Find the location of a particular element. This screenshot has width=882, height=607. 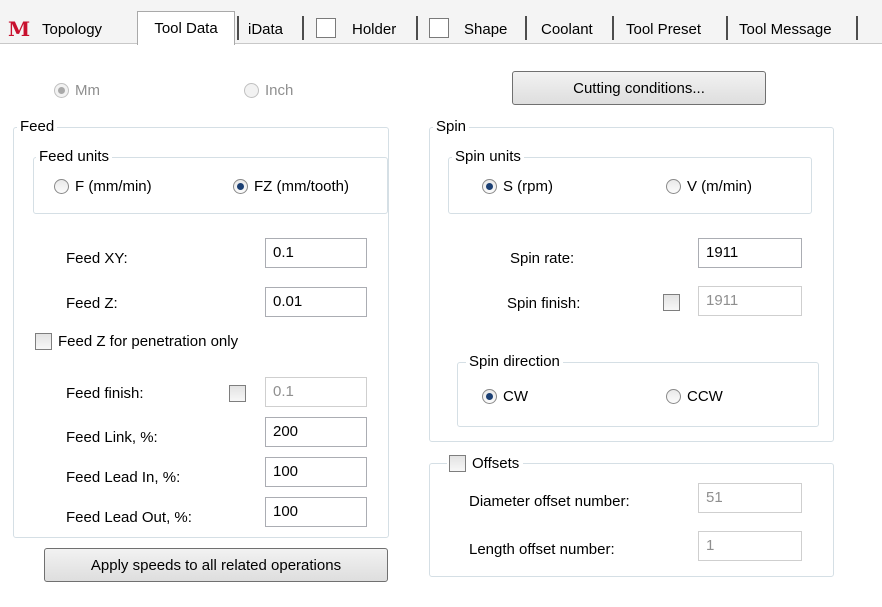

tab-shape: Shape is located at coordinates (485, 29).